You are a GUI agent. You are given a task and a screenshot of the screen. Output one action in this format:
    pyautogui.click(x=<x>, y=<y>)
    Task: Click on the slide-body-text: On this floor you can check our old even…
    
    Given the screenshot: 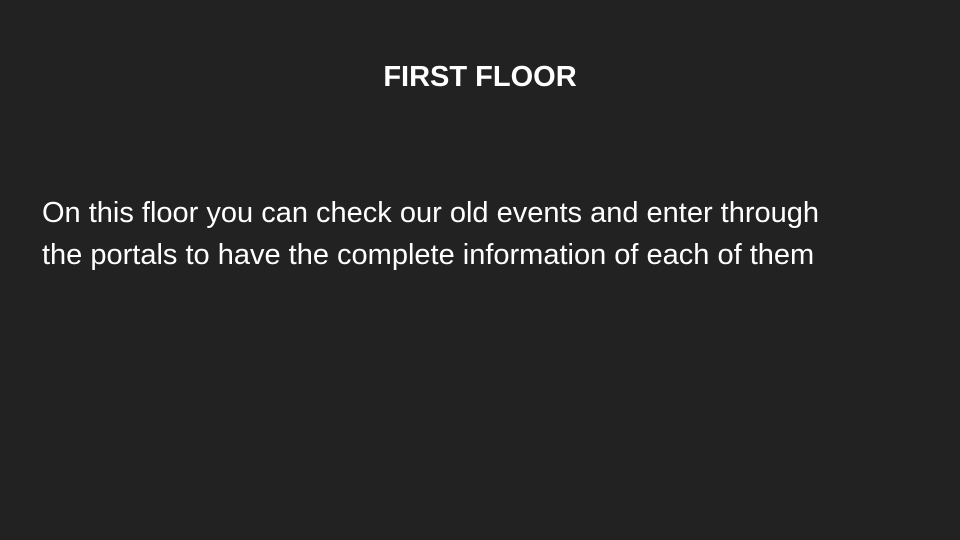 What is the action you would take?
    pyautogui.click(x=487, y=234)
    